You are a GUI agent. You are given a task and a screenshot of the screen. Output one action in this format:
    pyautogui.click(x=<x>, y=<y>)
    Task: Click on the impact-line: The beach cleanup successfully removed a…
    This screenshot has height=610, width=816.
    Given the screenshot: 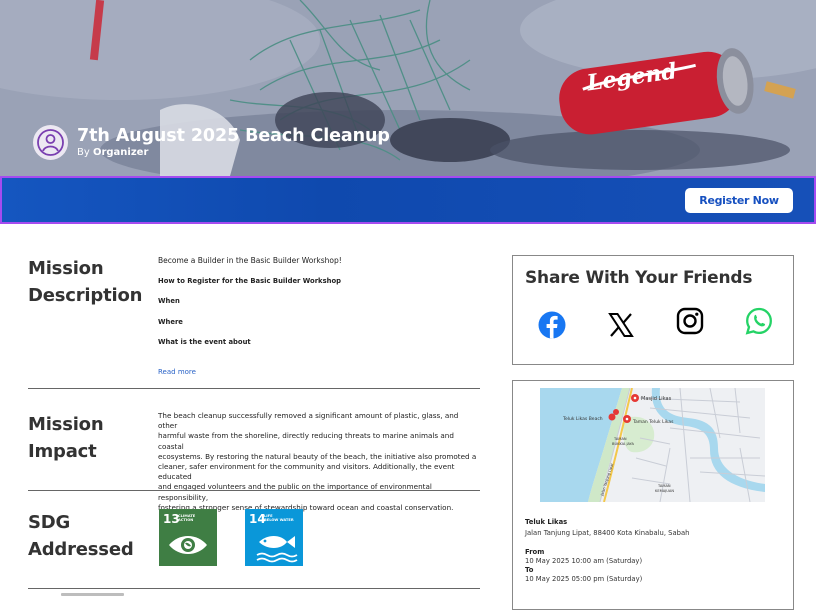 What is the action you would take?
    pyautogui.click(x=308, y=421)
    